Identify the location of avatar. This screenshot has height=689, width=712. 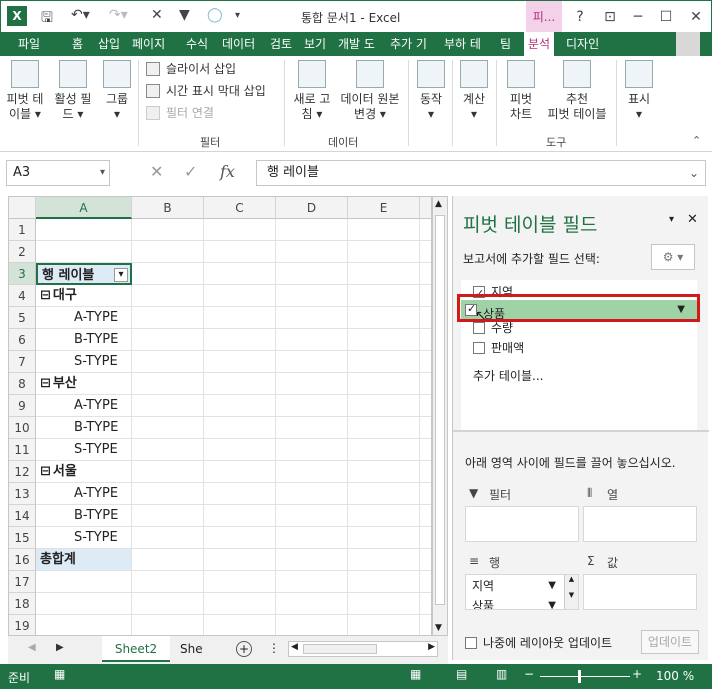
(688, 44).